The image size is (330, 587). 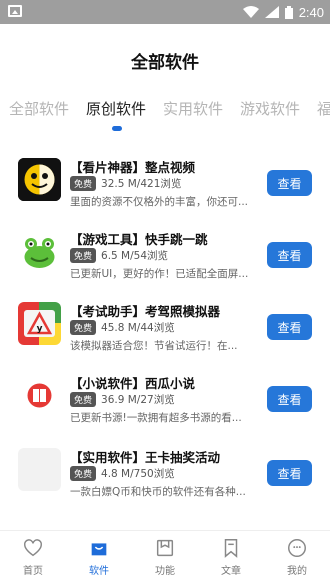 I want to click on page-title: 全部软件, so click(x=165, y=63).